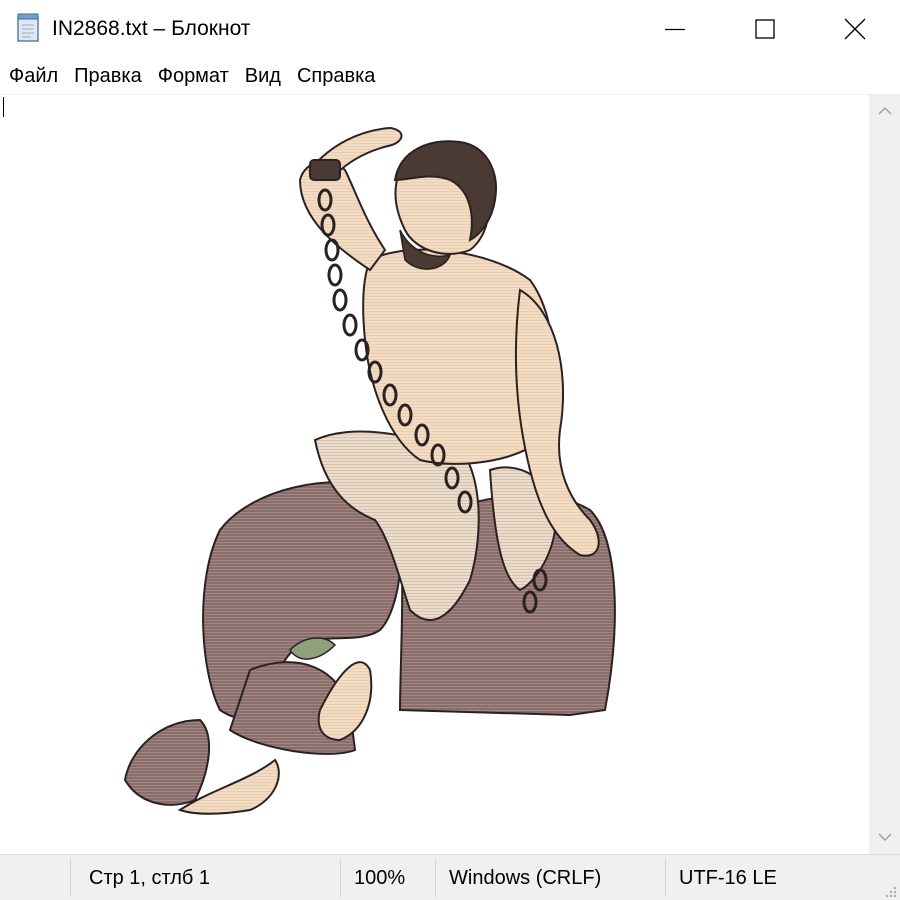 This screenshot has height=900, width=900. Describe the element at coordinates (450, 29) in the screenshot. I see `title-bar: IN2868.txt – Блокнот` at that location.